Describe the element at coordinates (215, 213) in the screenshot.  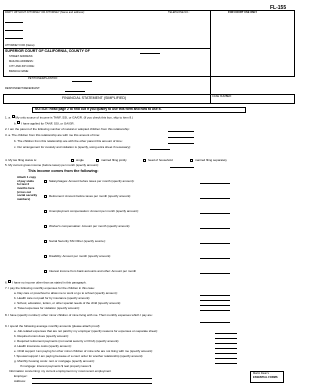
I see `source-unemployment-field` at that location.